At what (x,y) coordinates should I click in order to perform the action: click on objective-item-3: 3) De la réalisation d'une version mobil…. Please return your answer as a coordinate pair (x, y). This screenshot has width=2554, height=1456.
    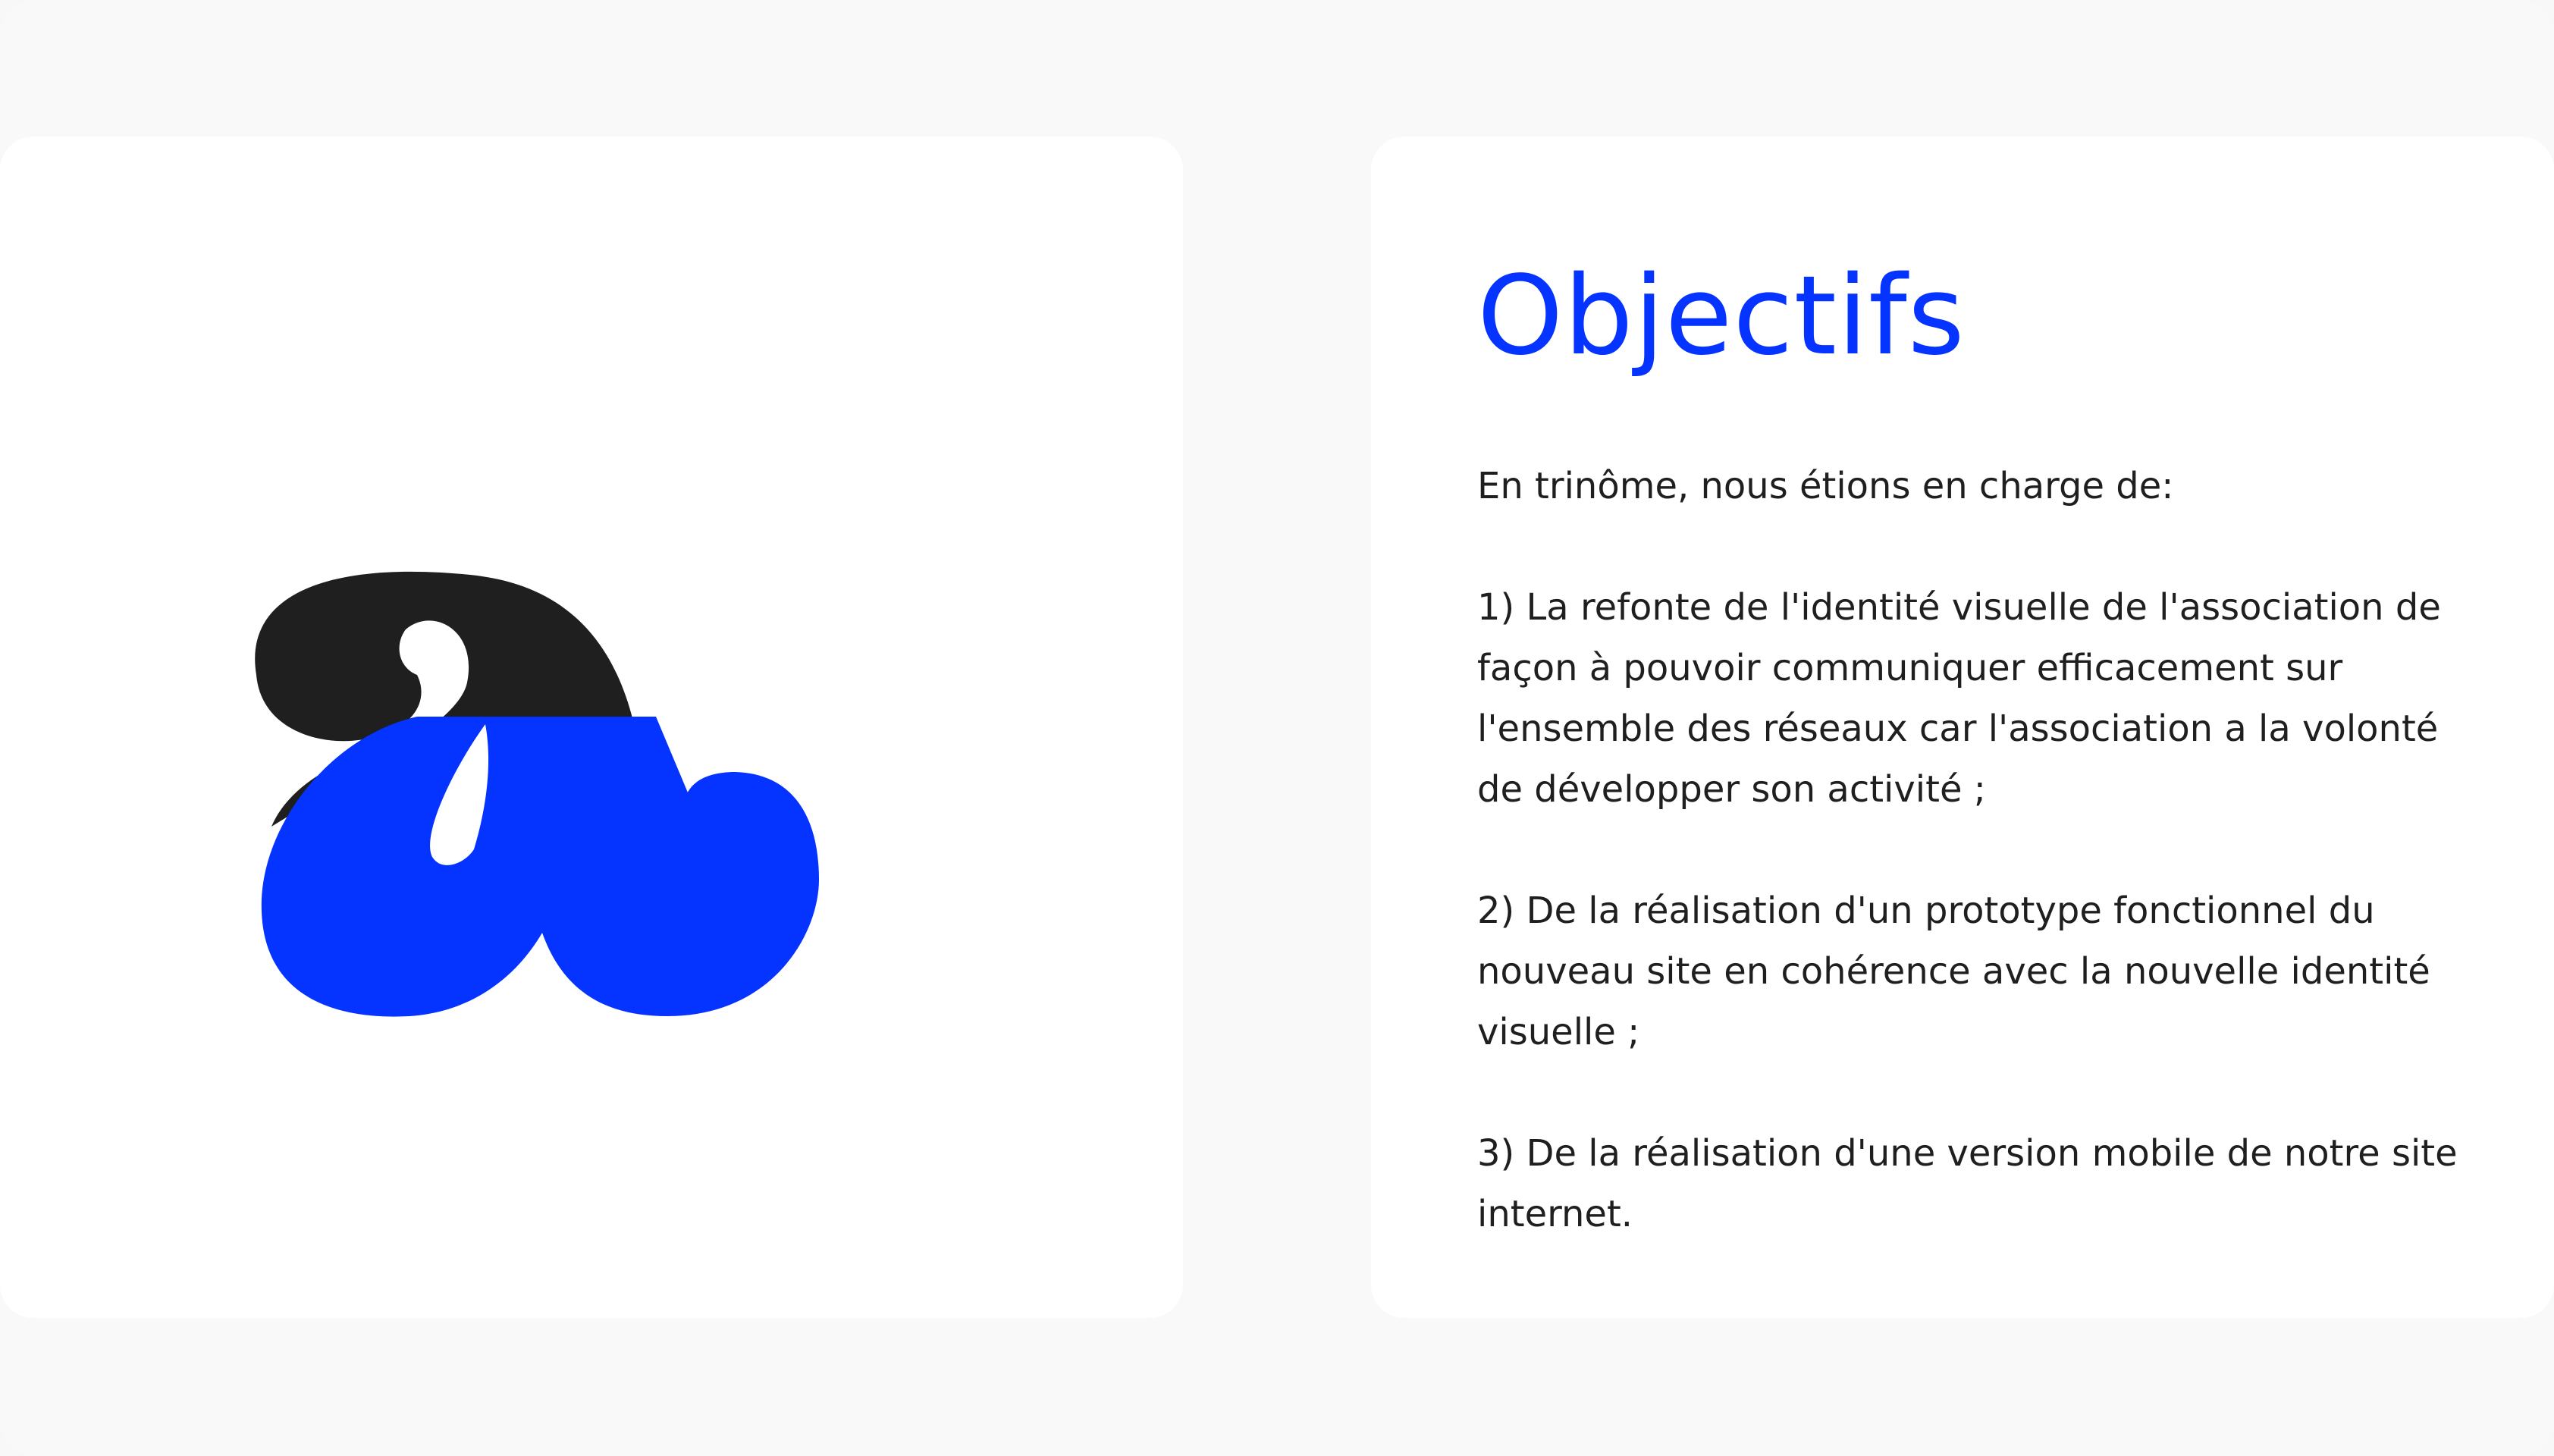
    Looking at the image, I should click on (1967, 1183).